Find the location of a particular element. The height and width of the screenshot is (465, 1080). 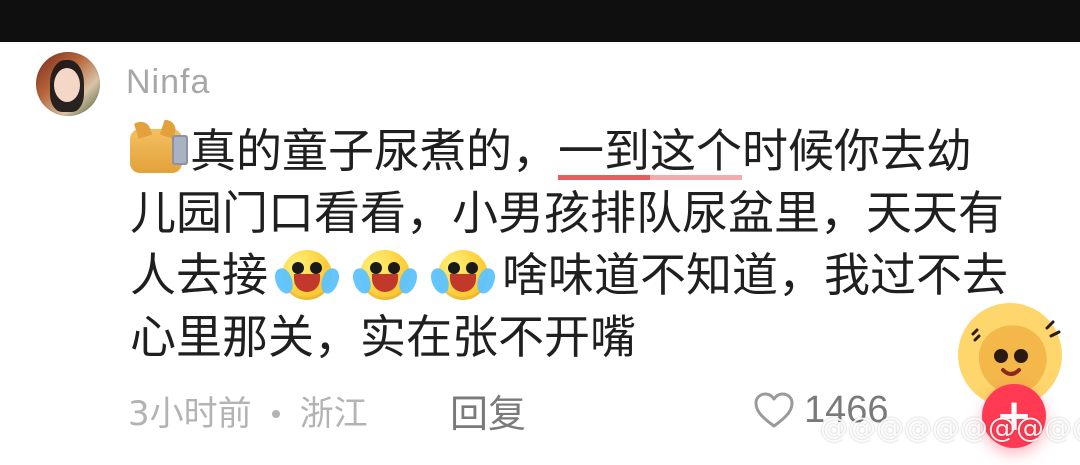

card-icon is located at coordinates (180, 150).